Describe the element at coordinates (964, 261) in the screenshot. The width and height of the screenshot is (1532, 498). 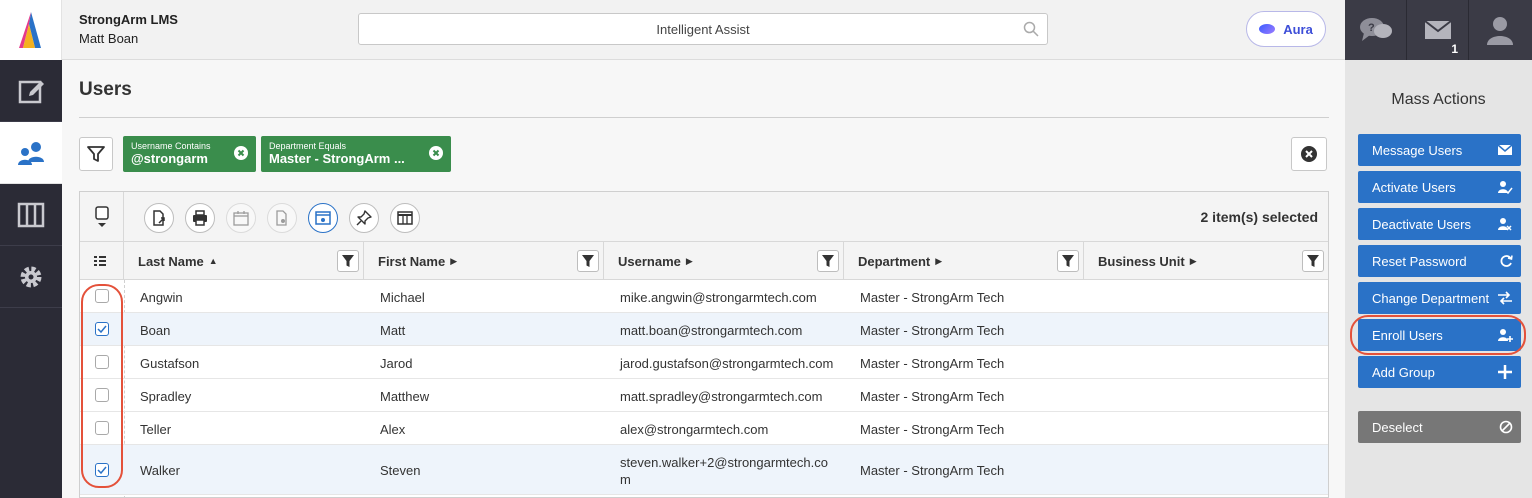
I see `column-header-department: Department ▶` at that location.